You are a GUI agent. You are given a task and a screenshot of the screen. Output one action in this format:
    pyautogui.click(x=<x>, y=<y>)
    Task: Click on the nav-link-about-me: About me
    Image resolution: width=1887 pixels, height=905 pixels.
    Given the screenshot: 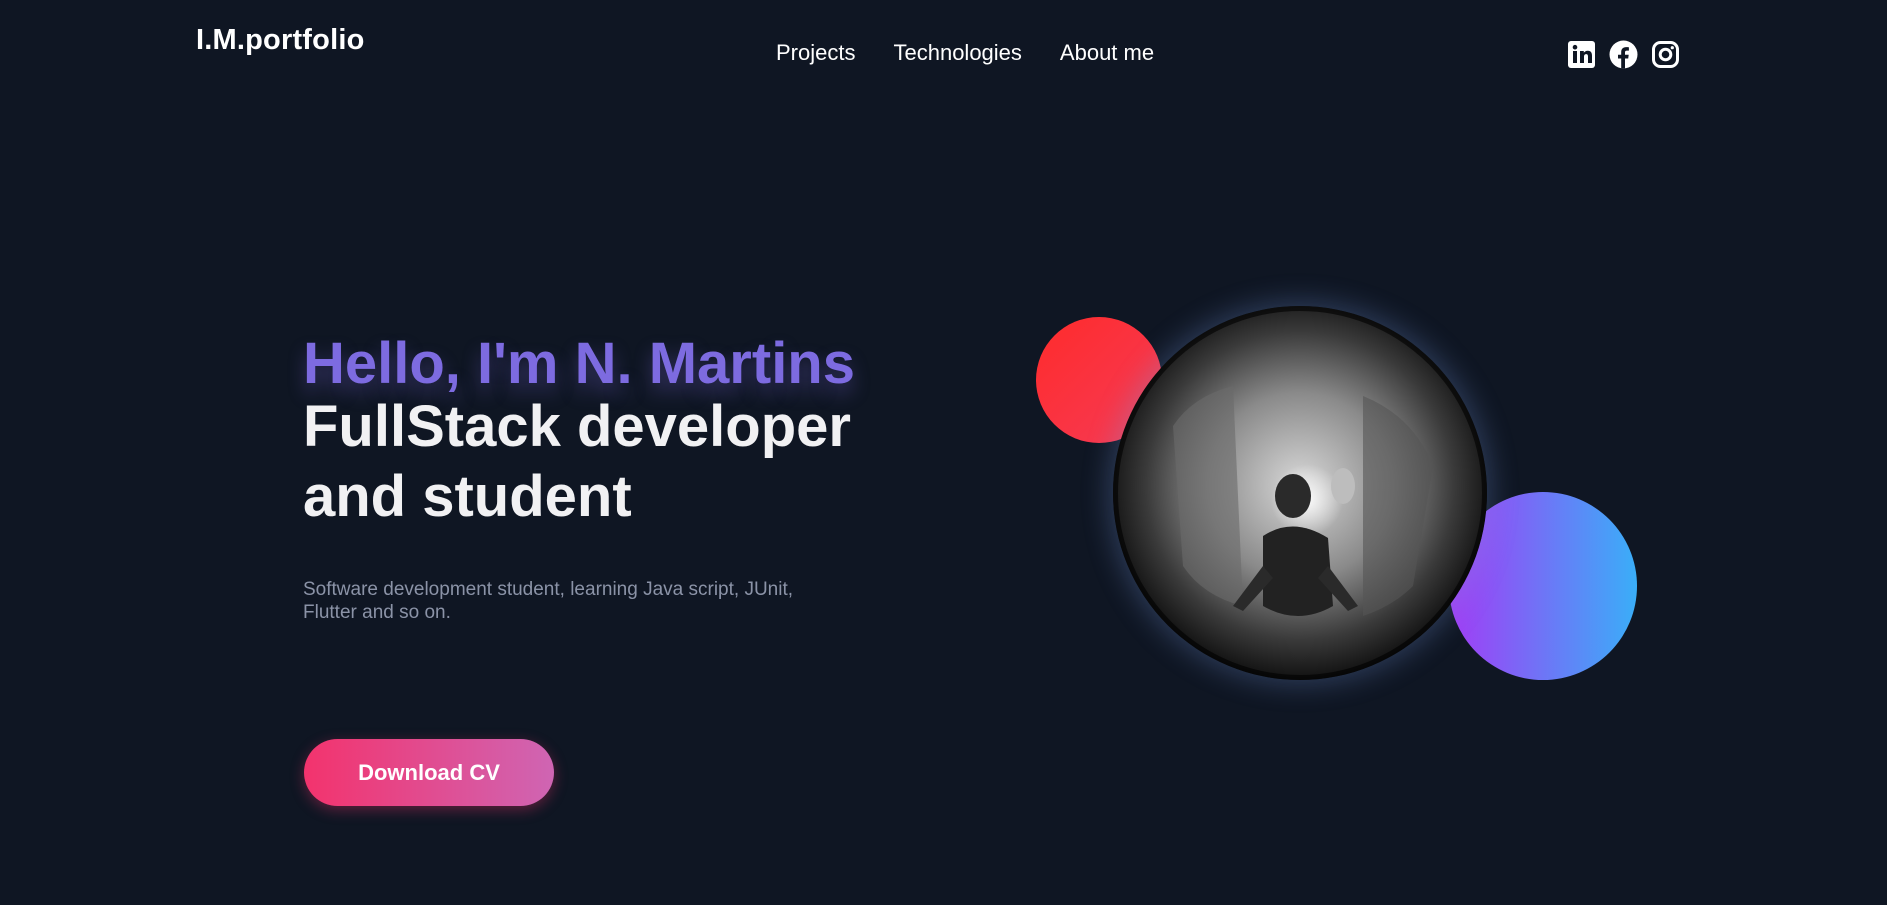 What is the action you would take?
    pyautogui.click(x=1107, y=53)
    